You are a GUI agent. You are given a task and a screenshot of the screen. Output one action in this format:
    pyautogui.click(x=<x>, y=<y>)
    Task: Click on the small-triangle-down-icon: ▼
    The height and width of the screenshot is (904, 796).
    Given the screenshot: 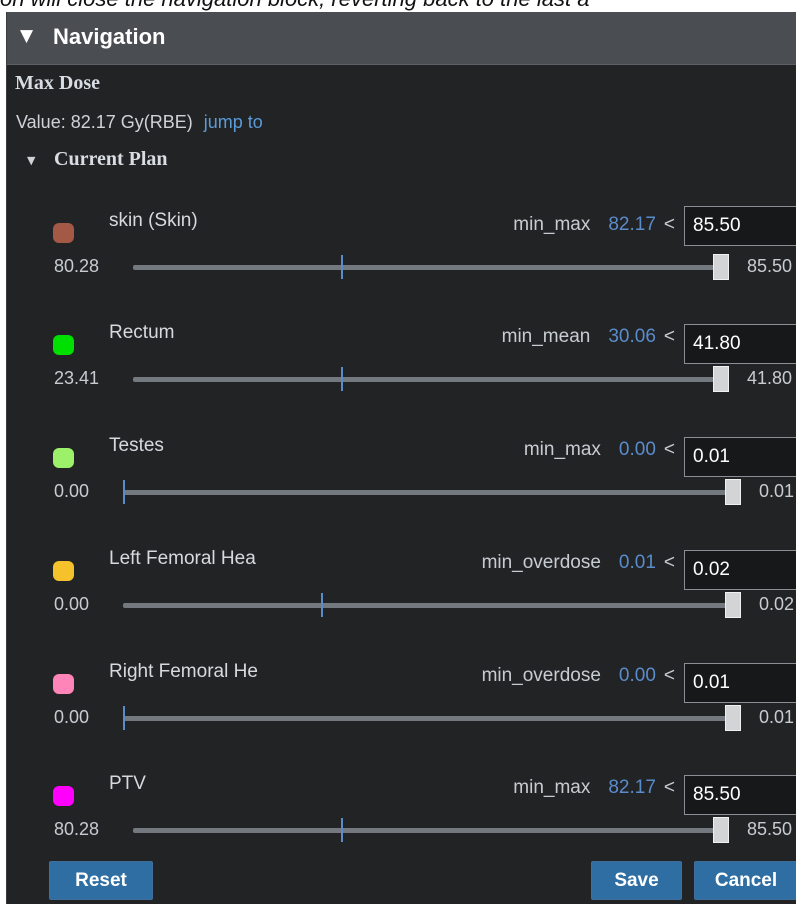 What is the action you would take?
    pyautogui.click(x=31, y=160)
    